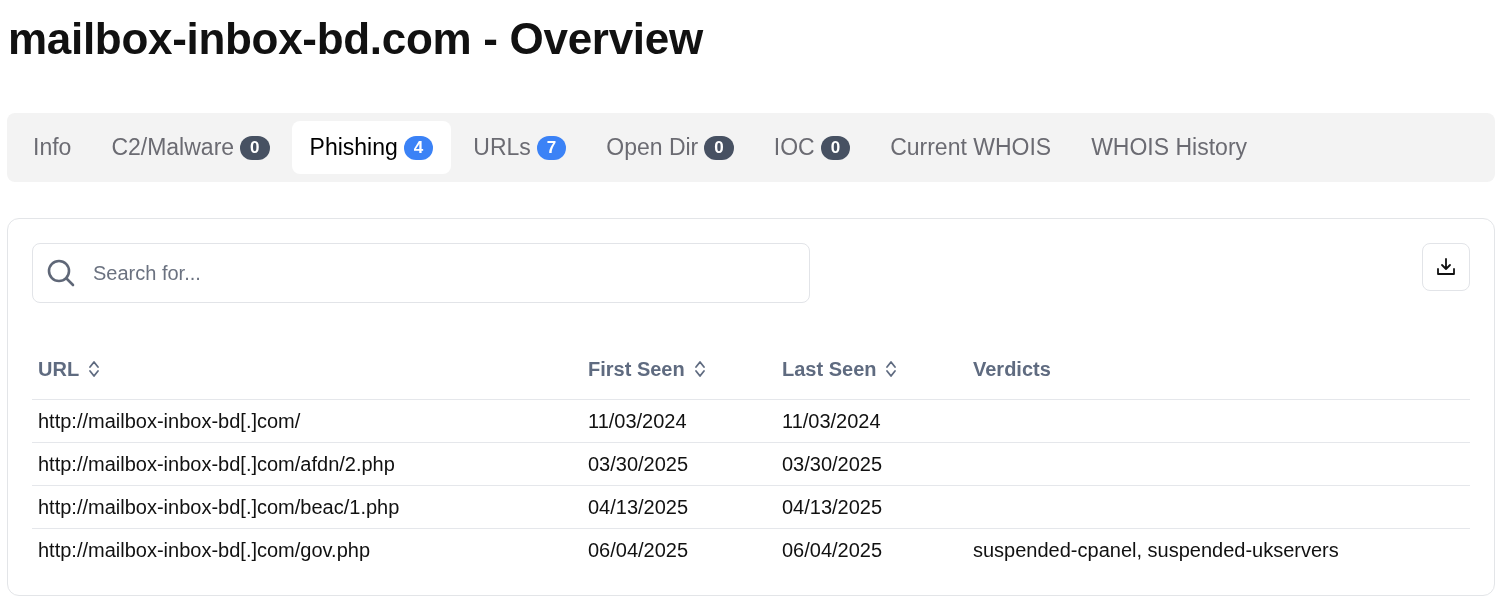 This screenshot has height=609, width=1500. What do you see at coordinates (61, 273) in the screenshot?
I see `search-icon` at bounding box center [61, 273].